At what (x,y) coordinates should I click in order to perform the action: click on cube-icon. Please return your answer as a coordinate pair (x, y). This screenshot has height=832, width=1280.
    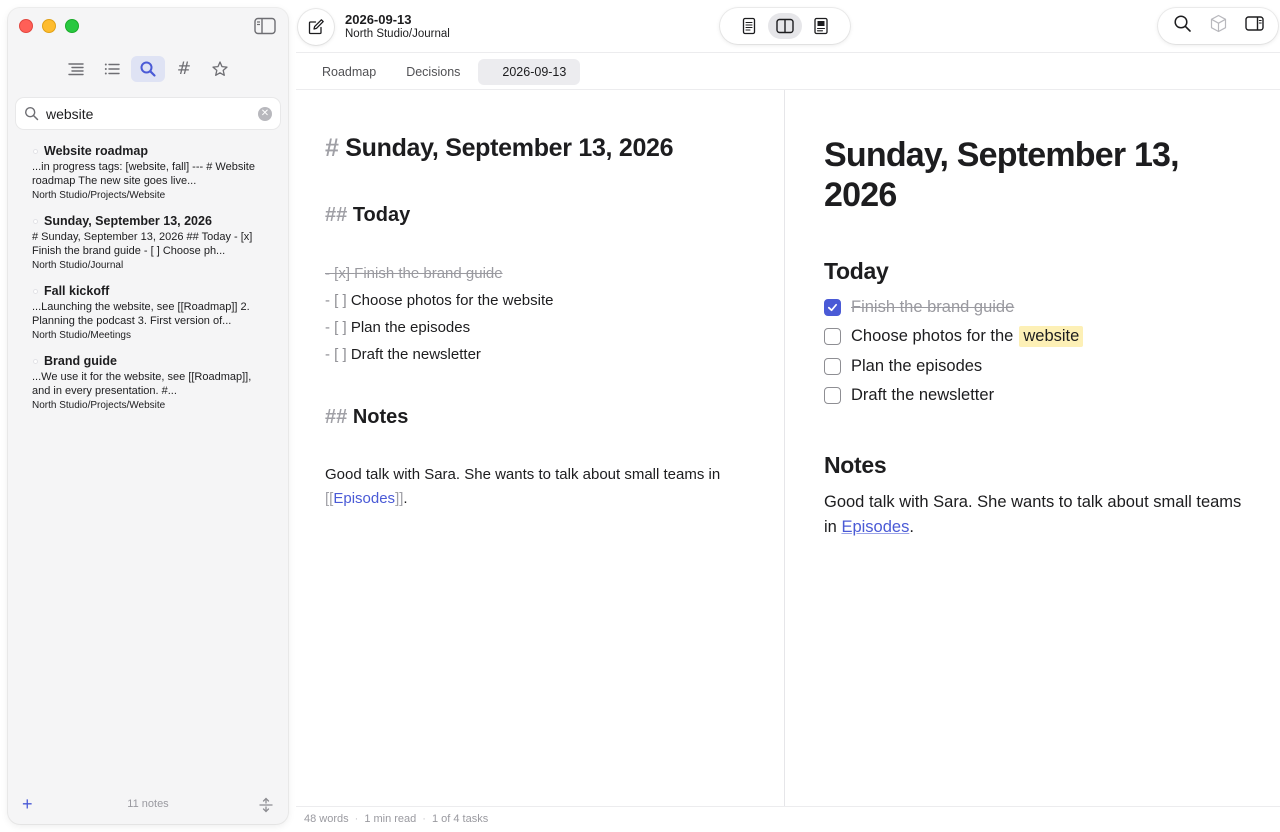
    Looking at the image, I should click on (1218, 23).